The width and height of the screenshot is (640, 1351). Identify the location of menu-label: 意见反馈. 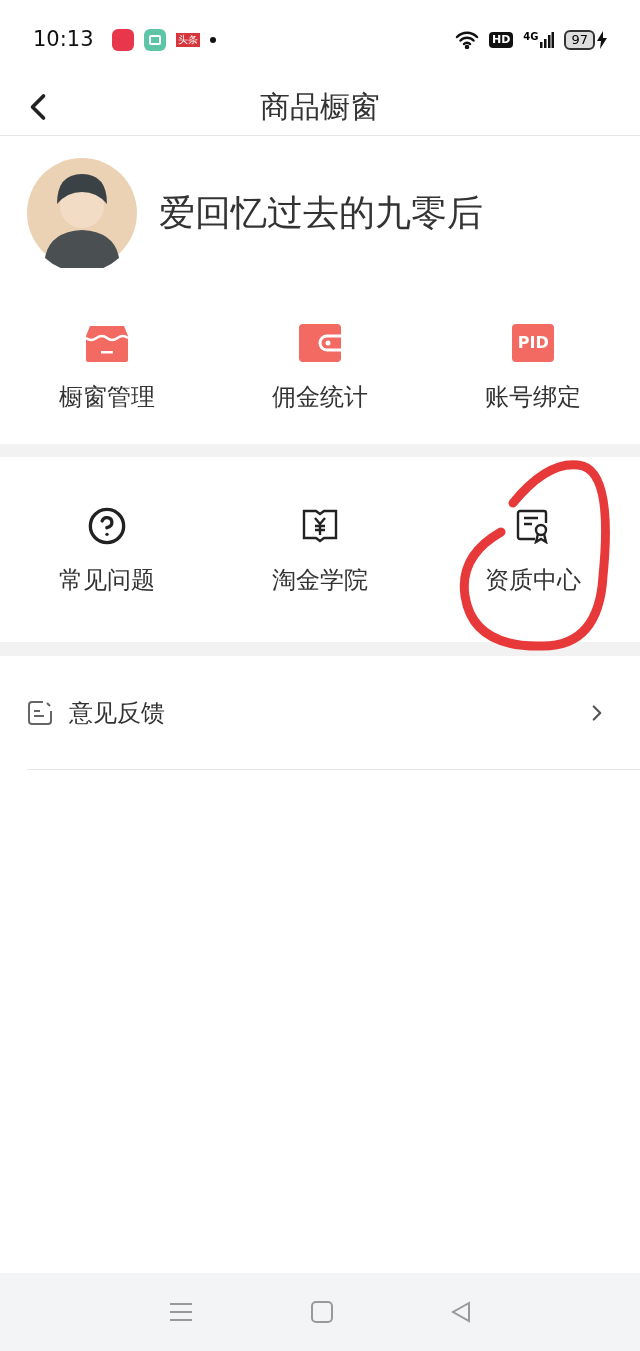
(117, 713).